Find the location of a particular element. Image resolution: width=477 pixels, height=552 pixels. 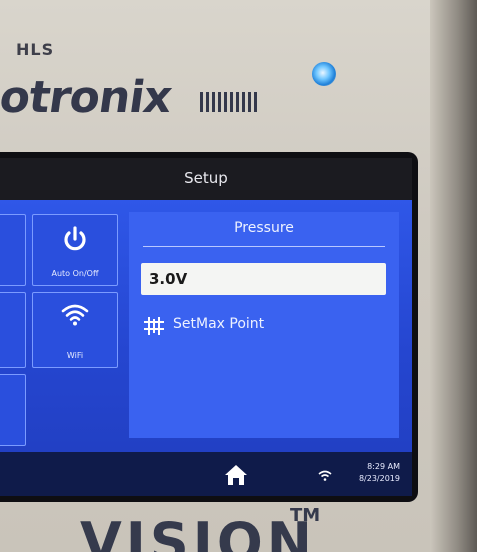

wifi-label: WiFi is located at coordinates (75, 355).